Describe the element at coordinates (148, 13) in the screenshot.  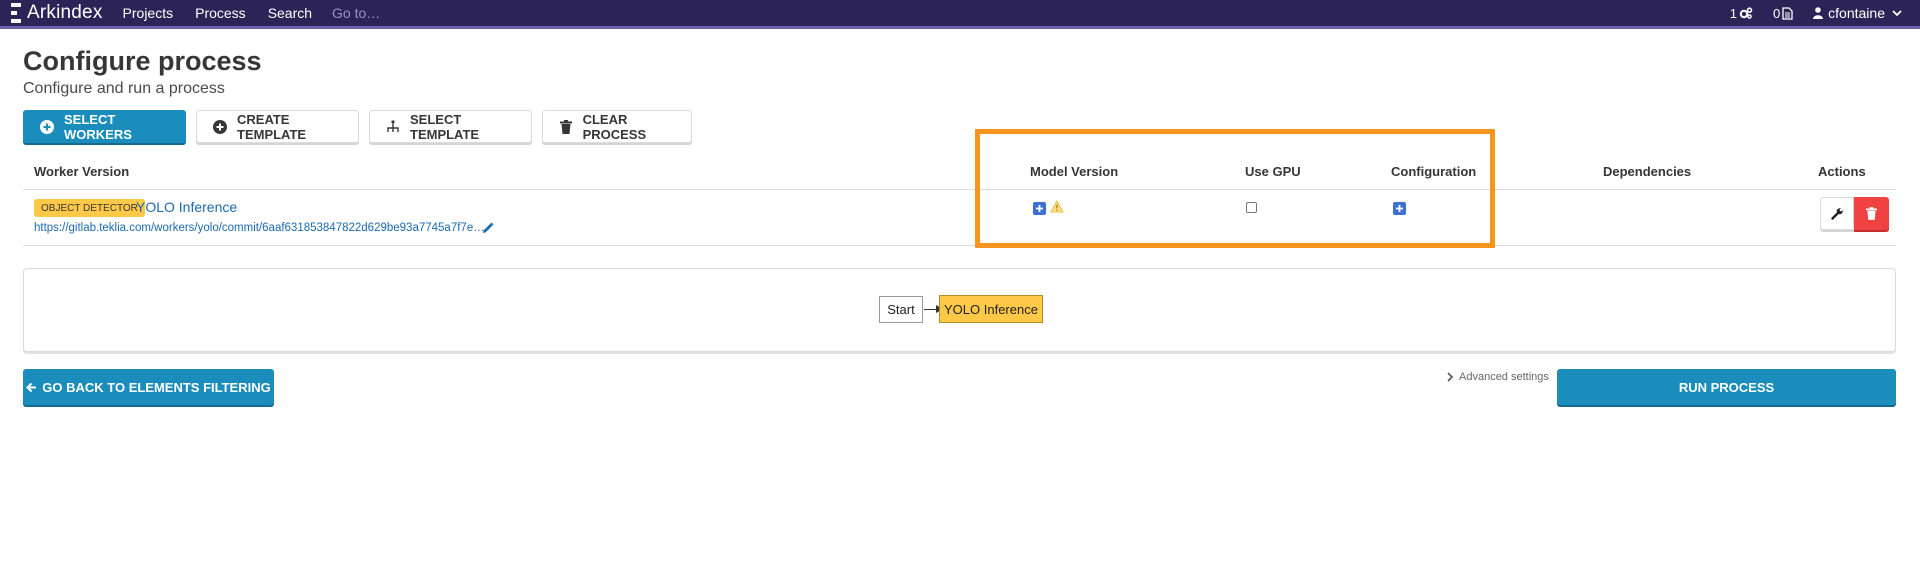
I see `nav-link-projects: Projects` at that location.